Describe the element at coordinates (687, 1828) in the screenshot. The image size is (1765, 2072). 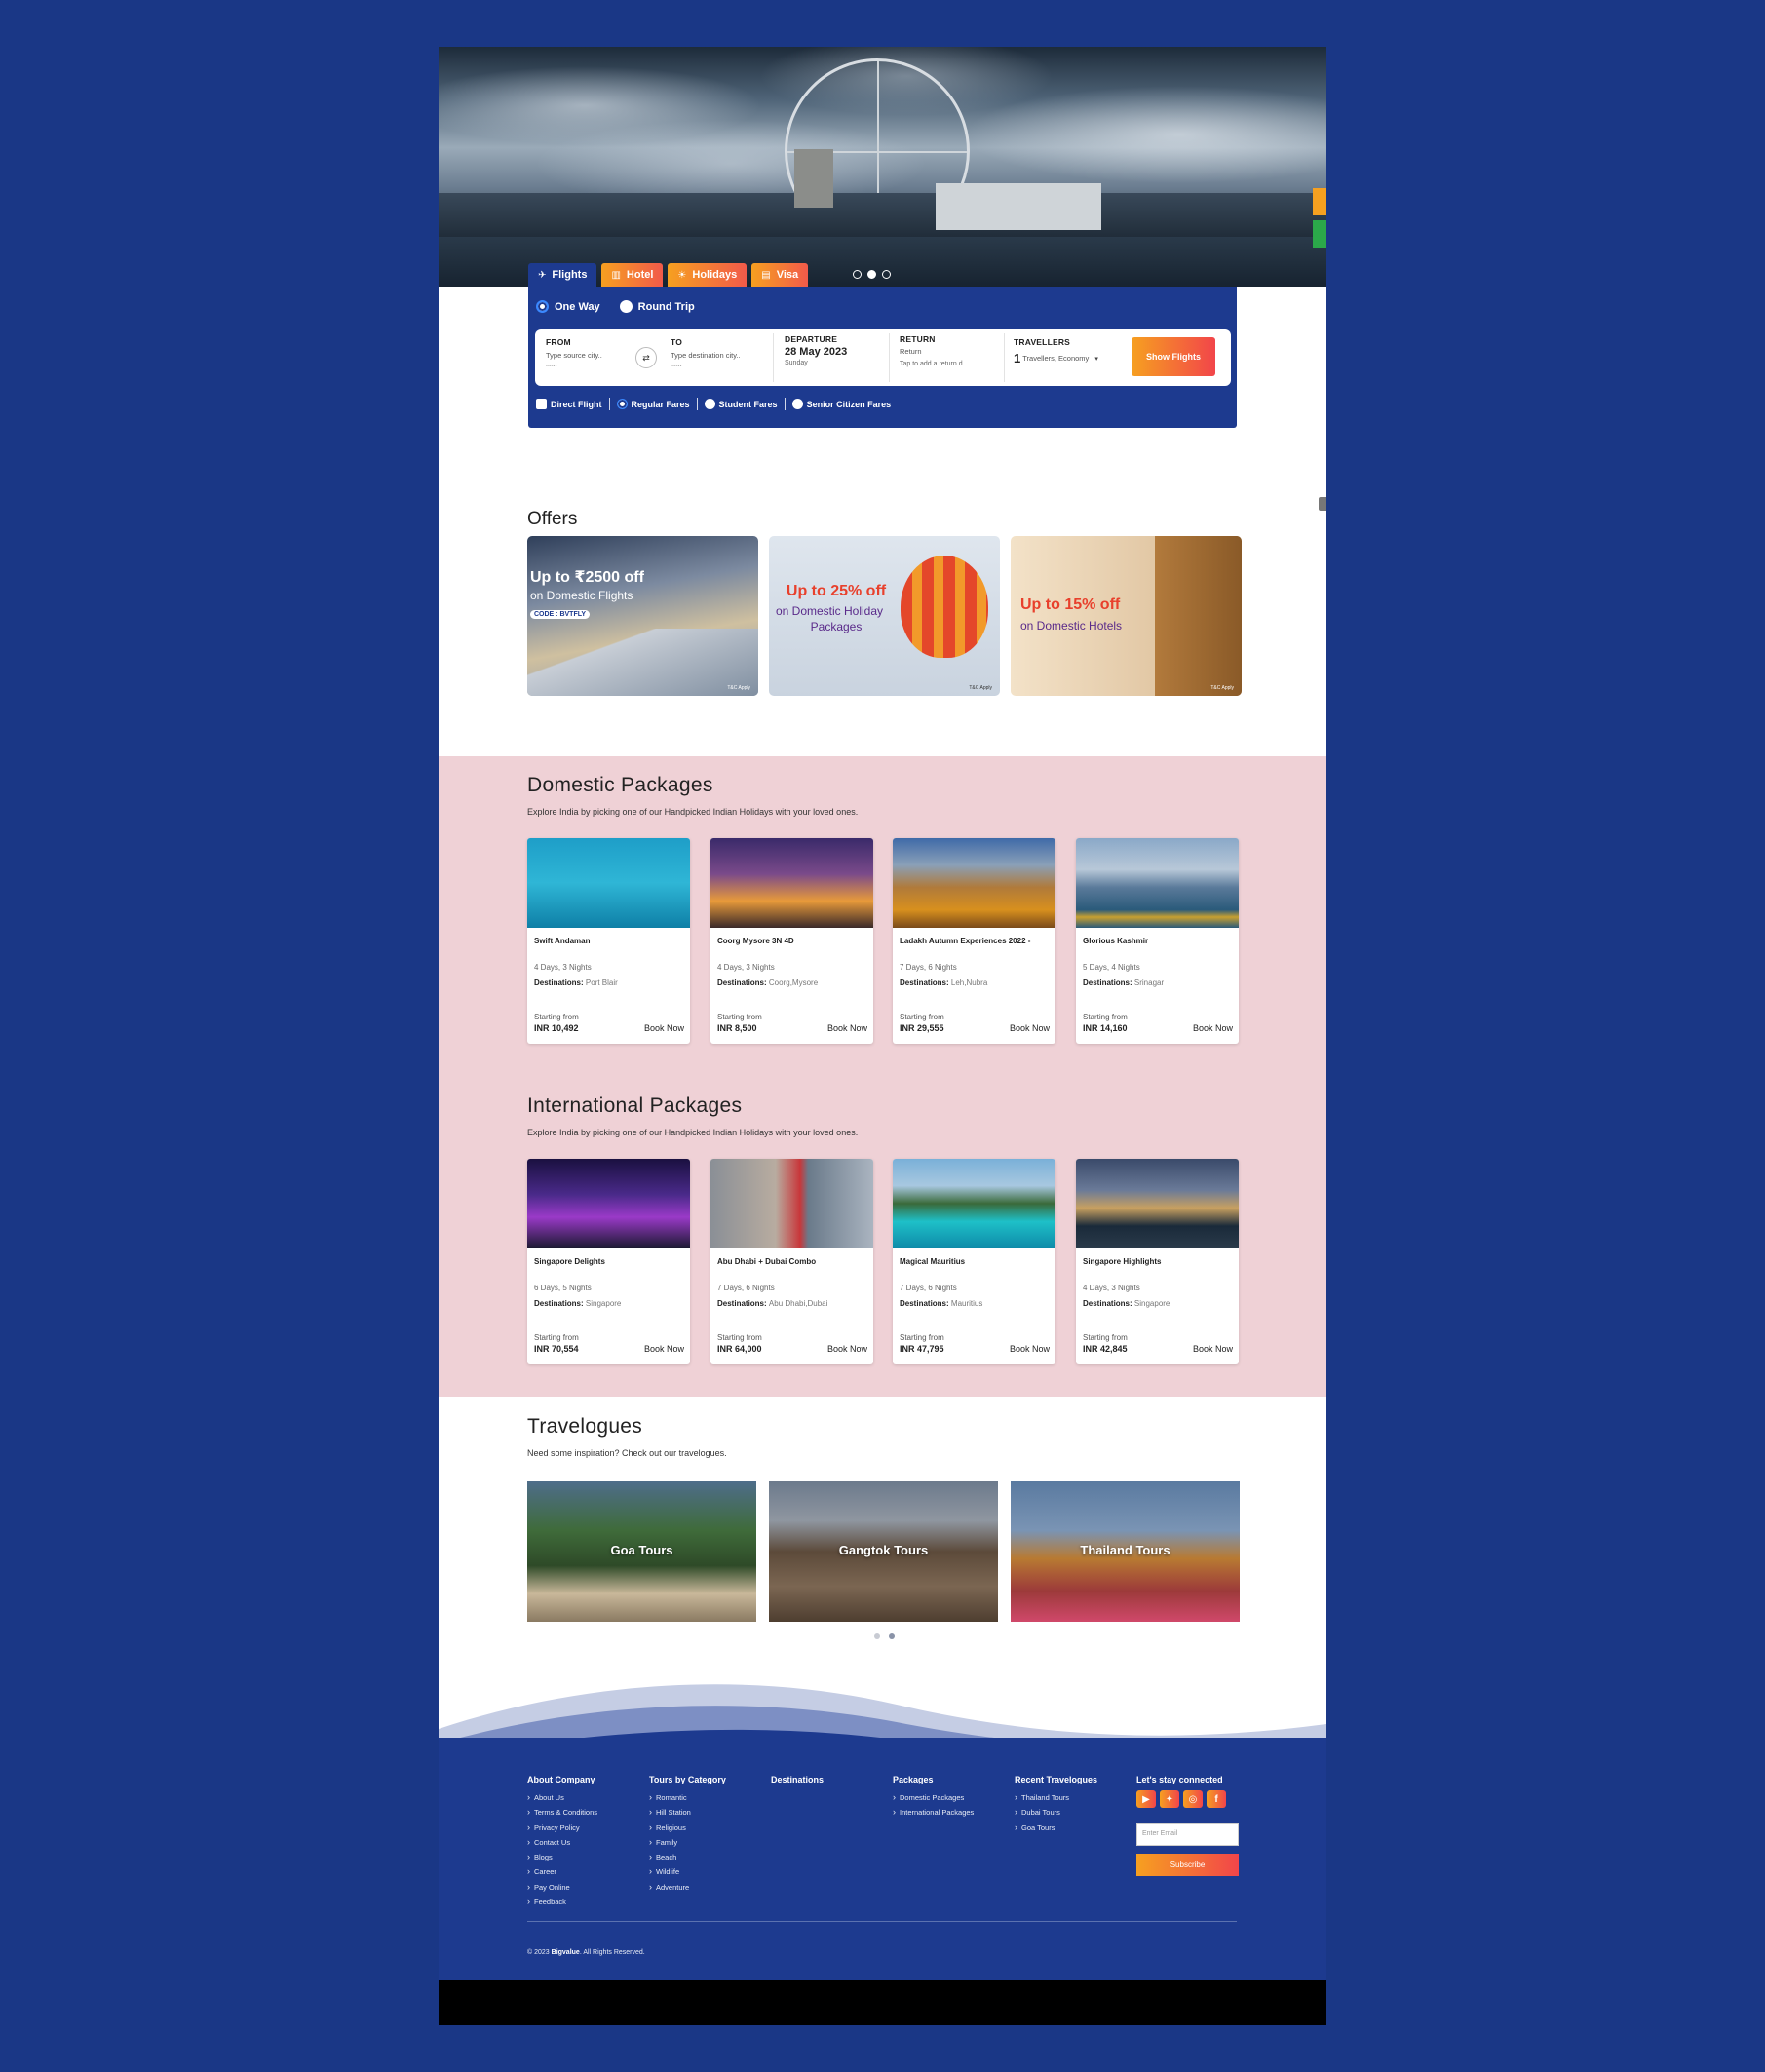
I see `footer-link: Religious` at that location.